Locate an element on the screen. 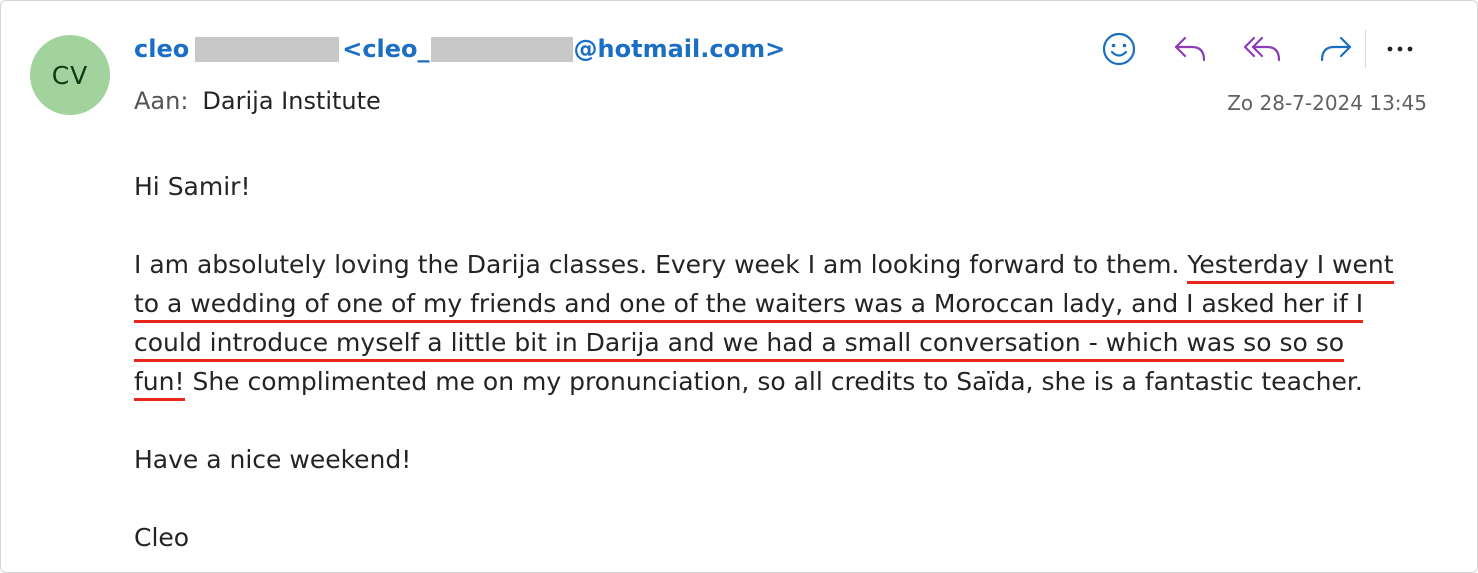 The width and height of the screenshot is (1478, 573). message-actions-toolbar is located at coordinates (1259, 49).